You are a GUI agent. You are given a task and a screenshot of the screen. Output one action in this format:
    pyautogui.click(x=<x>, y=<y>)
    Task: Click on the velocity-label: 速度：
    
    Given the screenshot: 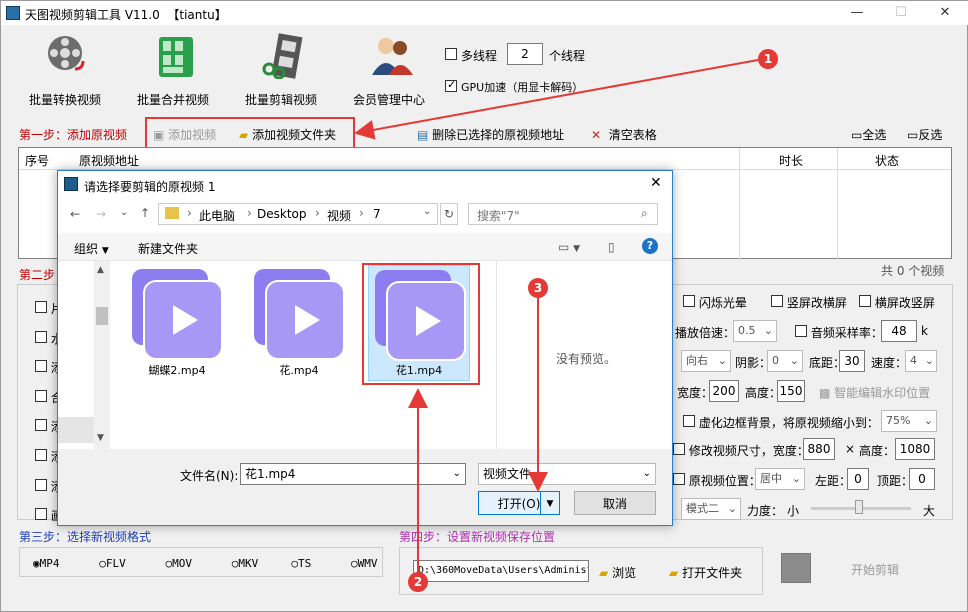 What is the action you would take?
    pyautogui.click(x=889, y=363)
    